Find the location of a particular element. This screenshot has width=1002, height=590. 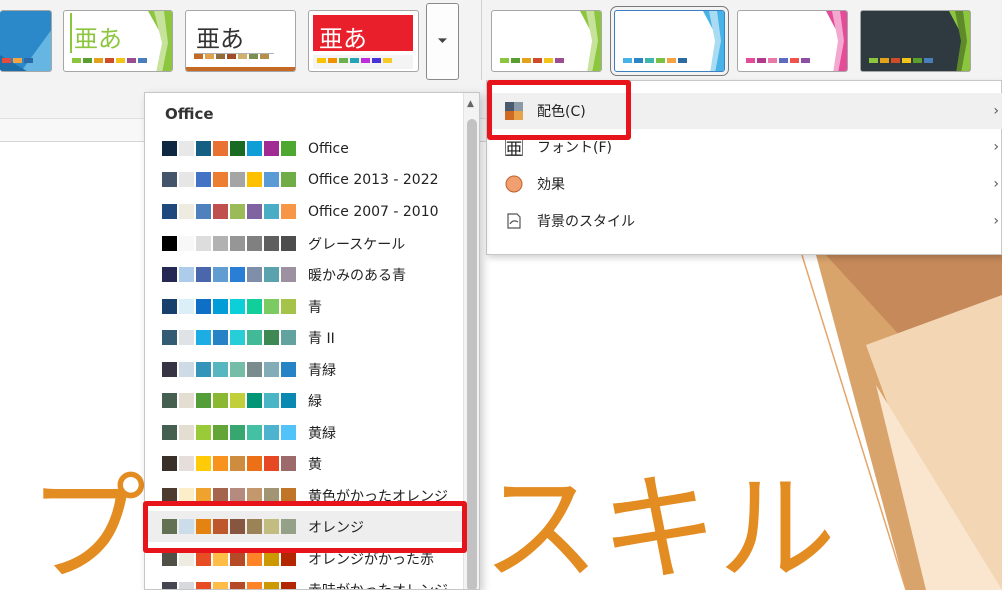

effects-icon is located at coordinates (514, 184).